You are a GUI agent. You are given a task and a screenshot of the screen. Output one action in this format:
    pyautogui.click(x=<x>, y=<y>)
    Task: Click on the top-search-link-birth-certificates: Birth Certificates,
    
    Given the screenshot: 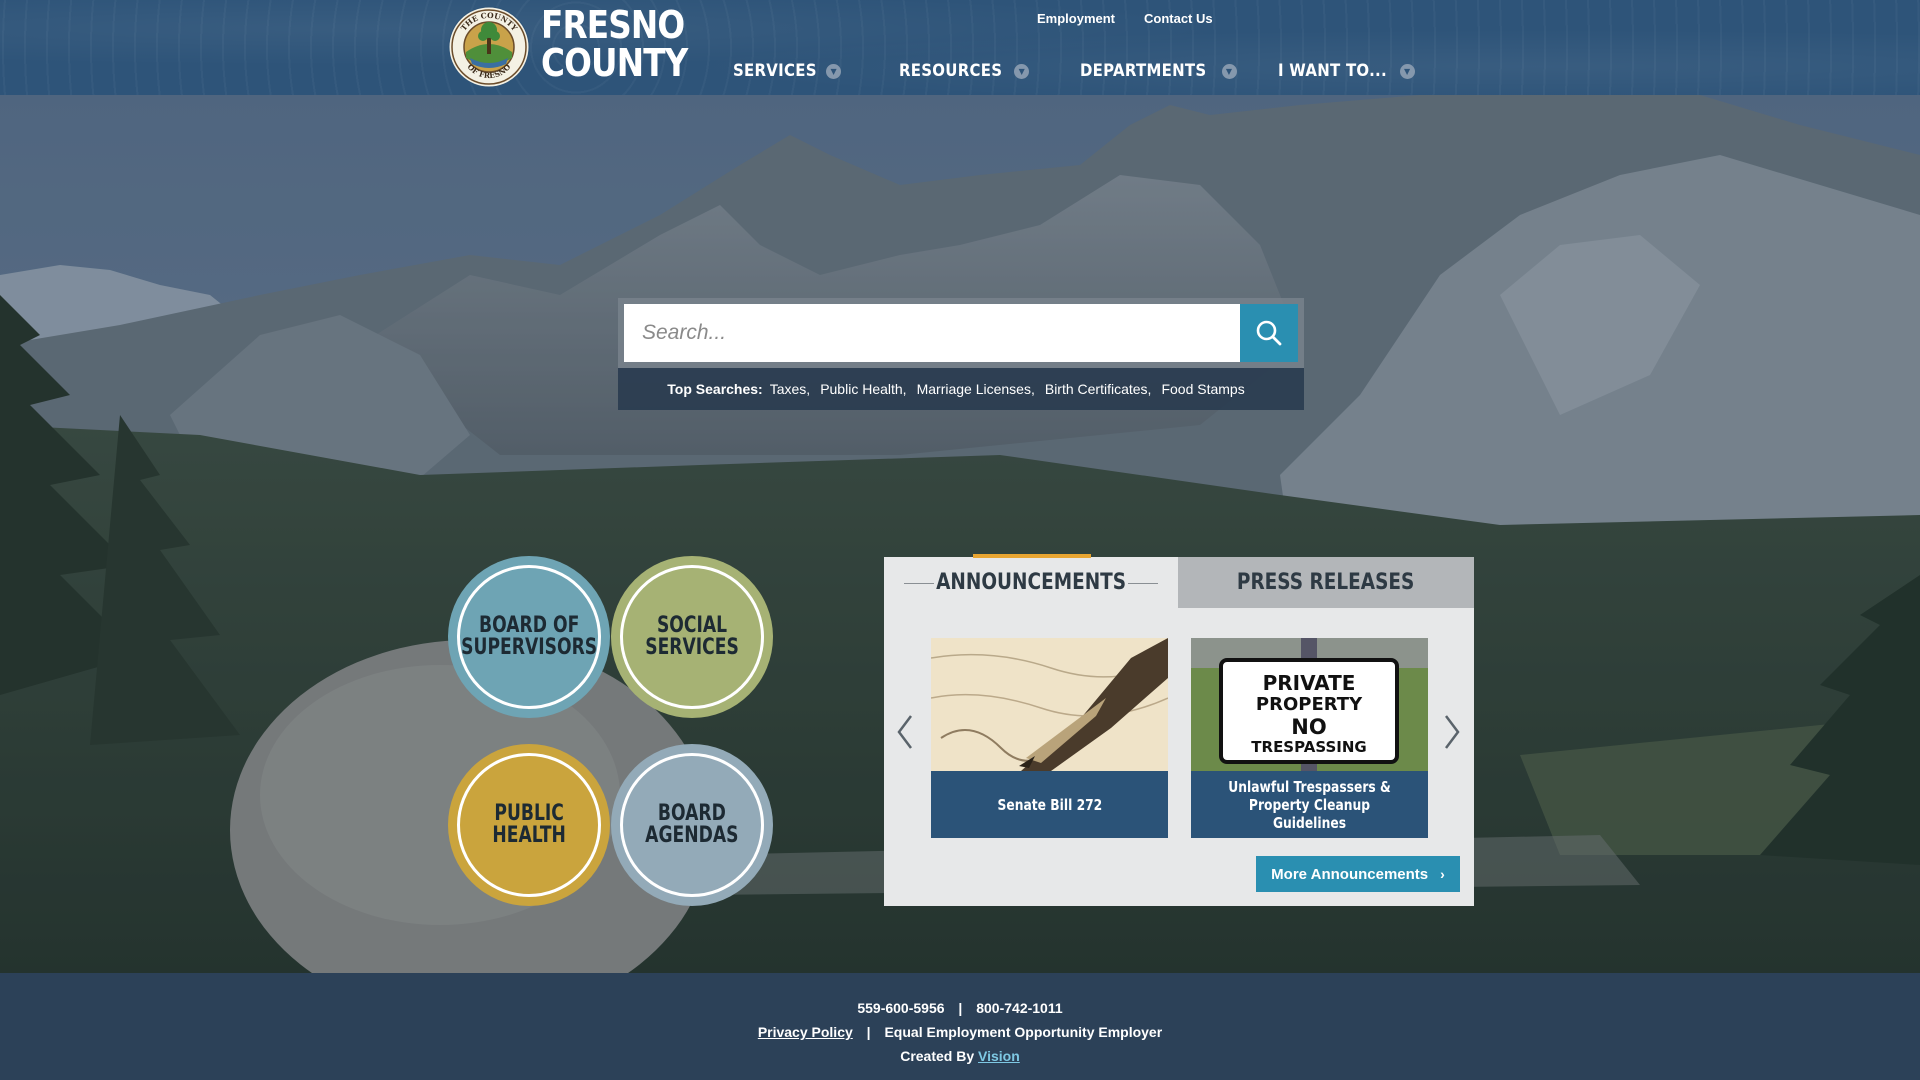 What is the action you would take?
    pyautogui.click(x=1098, y=389)
    